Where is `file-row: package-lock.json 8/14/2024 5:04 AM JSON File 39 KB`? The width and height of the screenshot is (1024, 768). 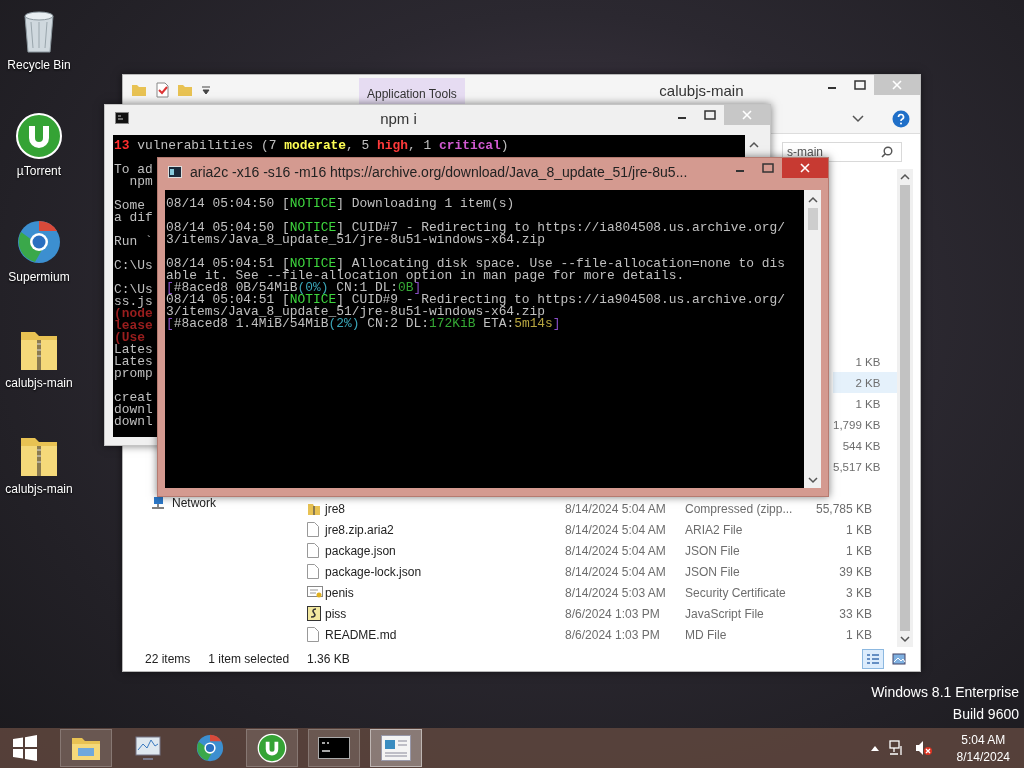 file-row: package-lock.json 8/14/2024 5:04 AM JSON File 39 KB is located at coordinates (597, 571).